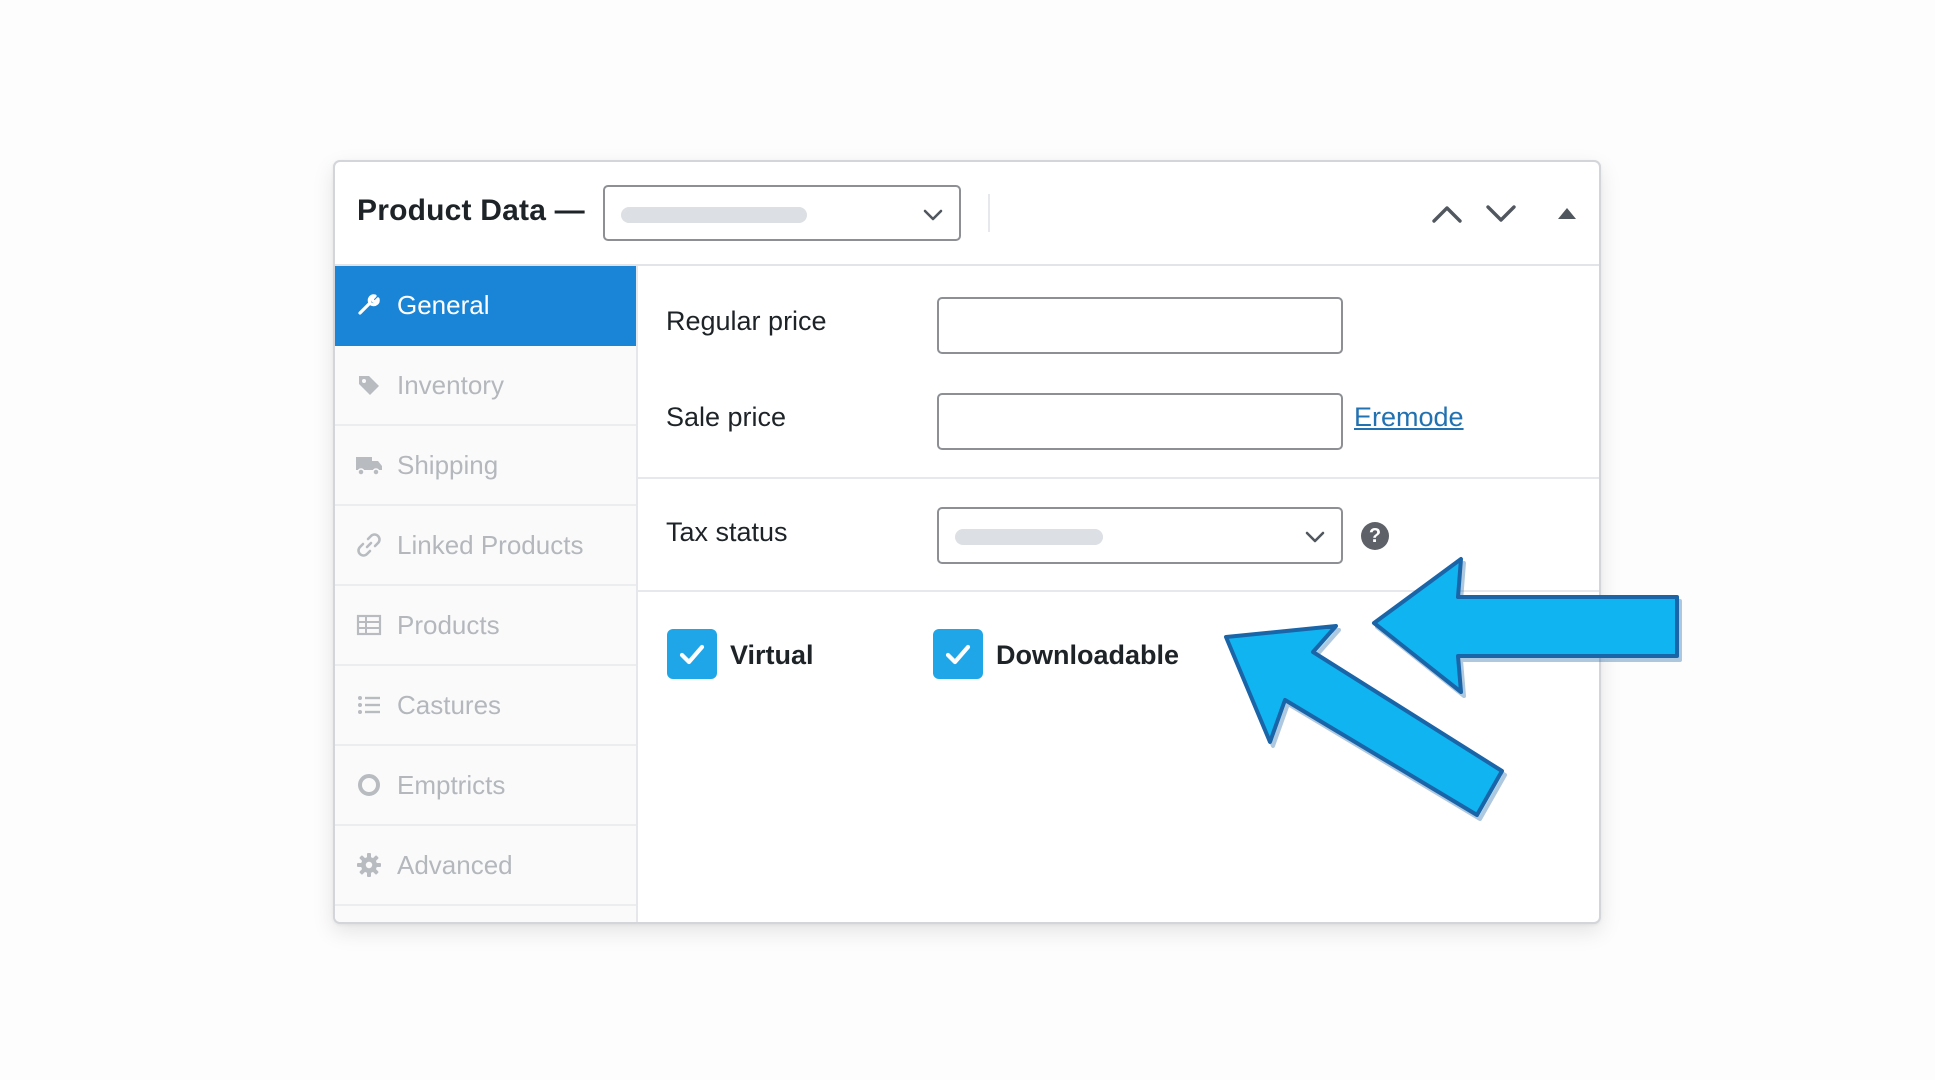 This screenshot has height=1080, width=1935. Describe the element at coordinates (369, 465) in the screenshot. I see `truck-icon` at that location.